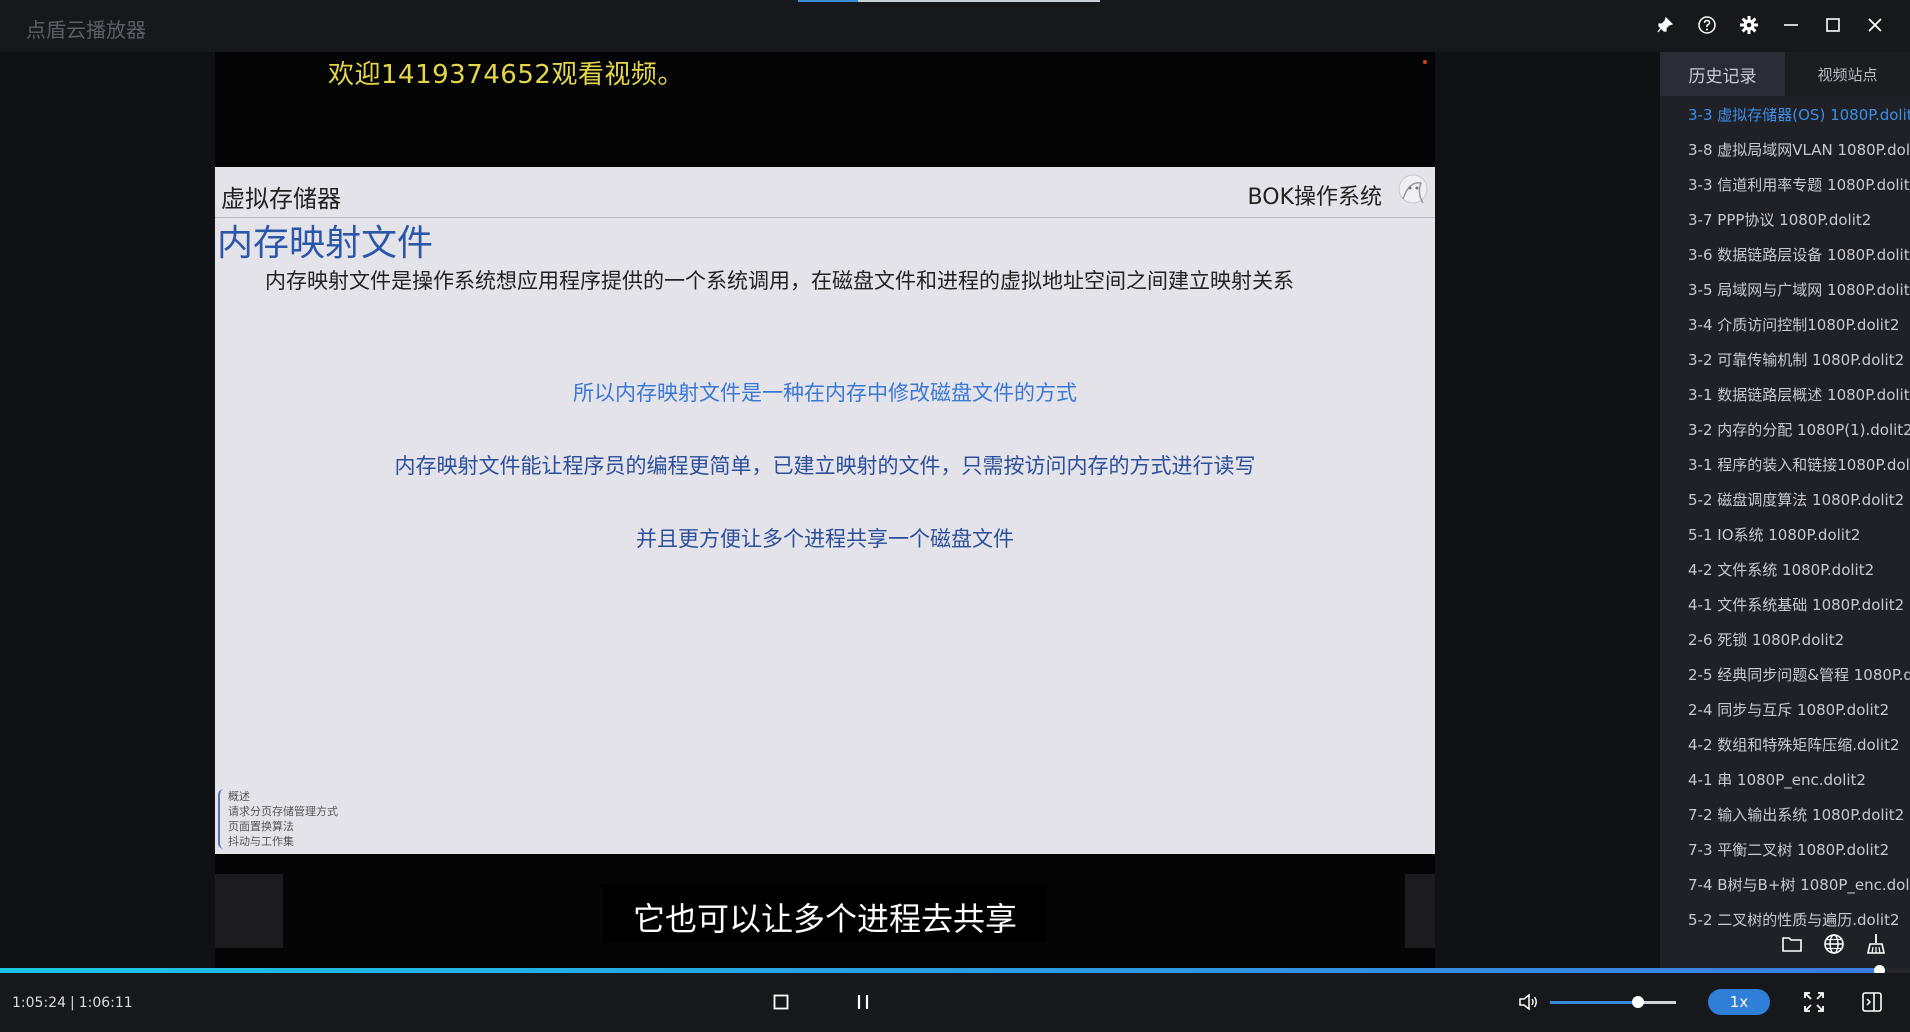 Image resolution: width=1910 pixels, height=1032 pixels. What do you see at coordinates (1785, 605) in the screenshot?
I see `history-item: 4-1 文件系统基础 1080P.dolit2` at bounding box center [1785, 605].